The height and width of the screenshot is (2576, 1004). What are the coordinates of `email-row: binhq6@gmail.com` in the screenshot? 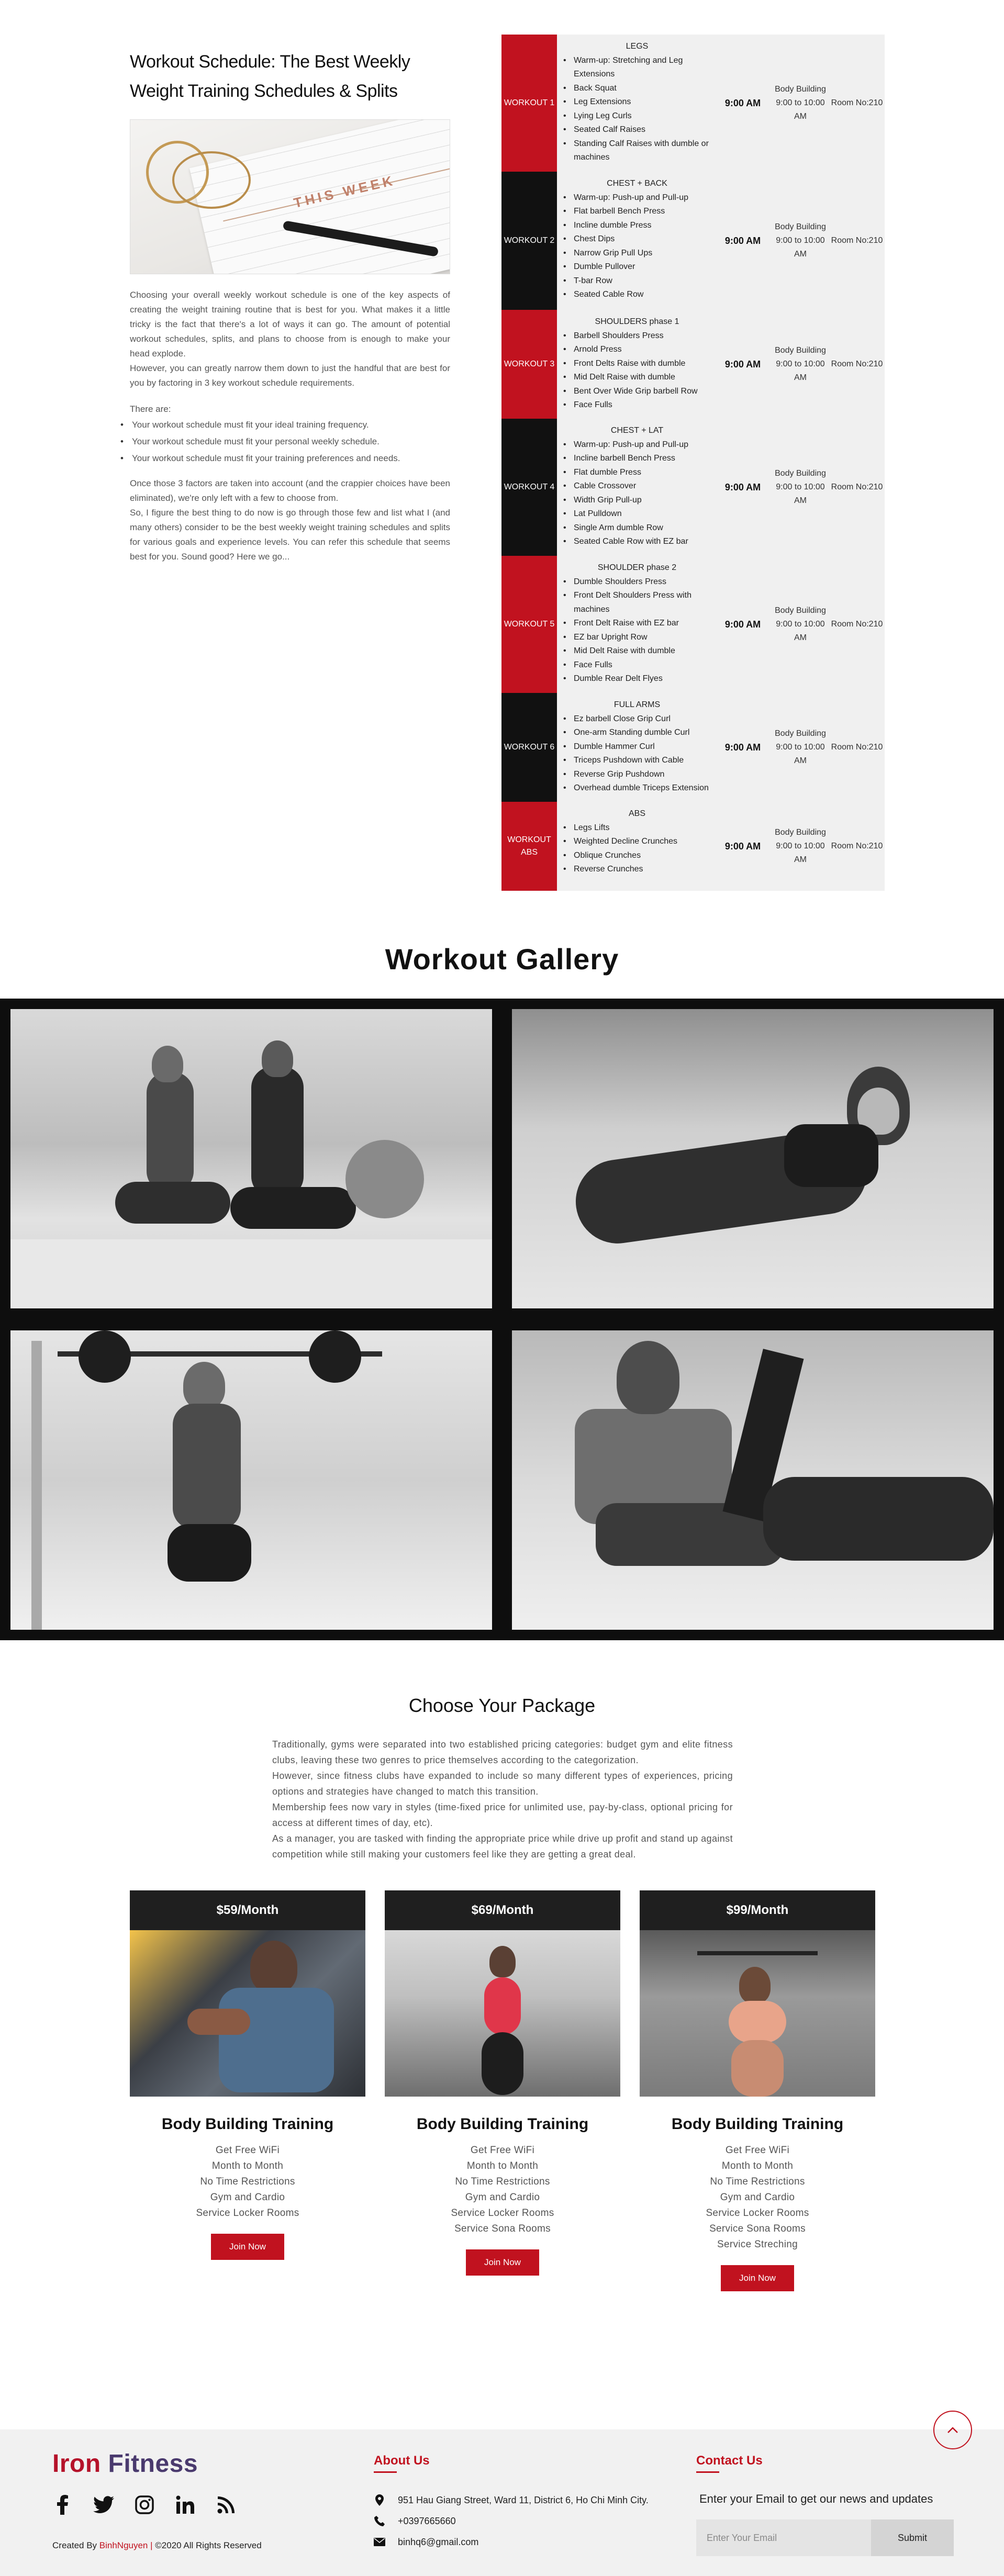 It's located at (426, 2542).